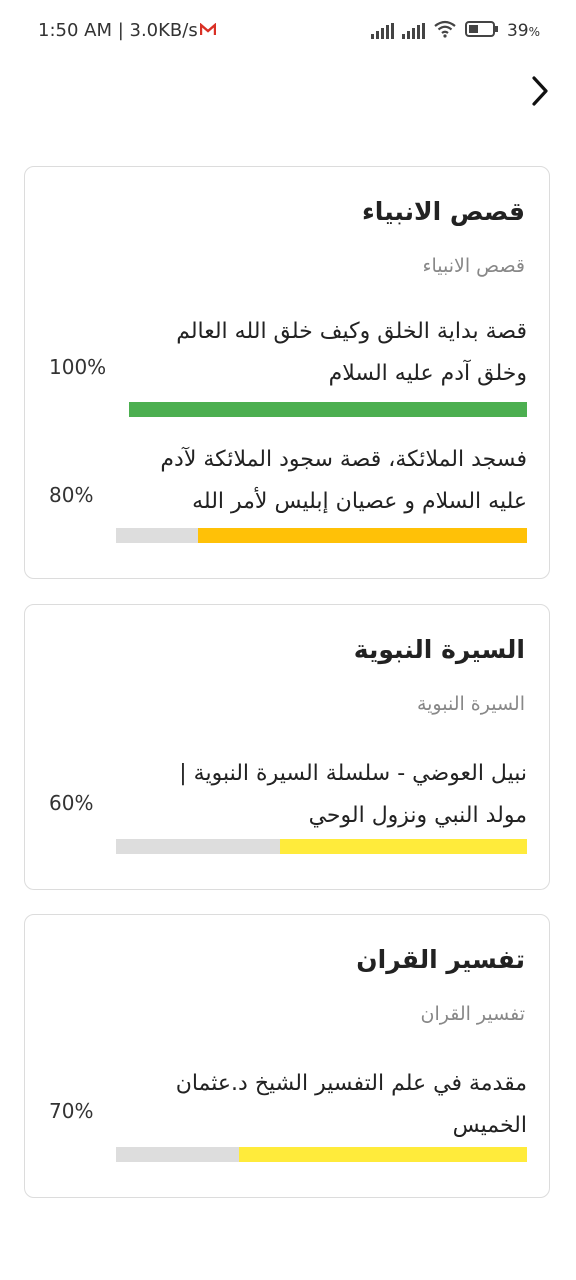 Image resolution: width=576 pixels, height=1280 pixels. Describe the element at coordinates (71, 495) in the screenshot. I see `progress-percent: 80%` at that location.